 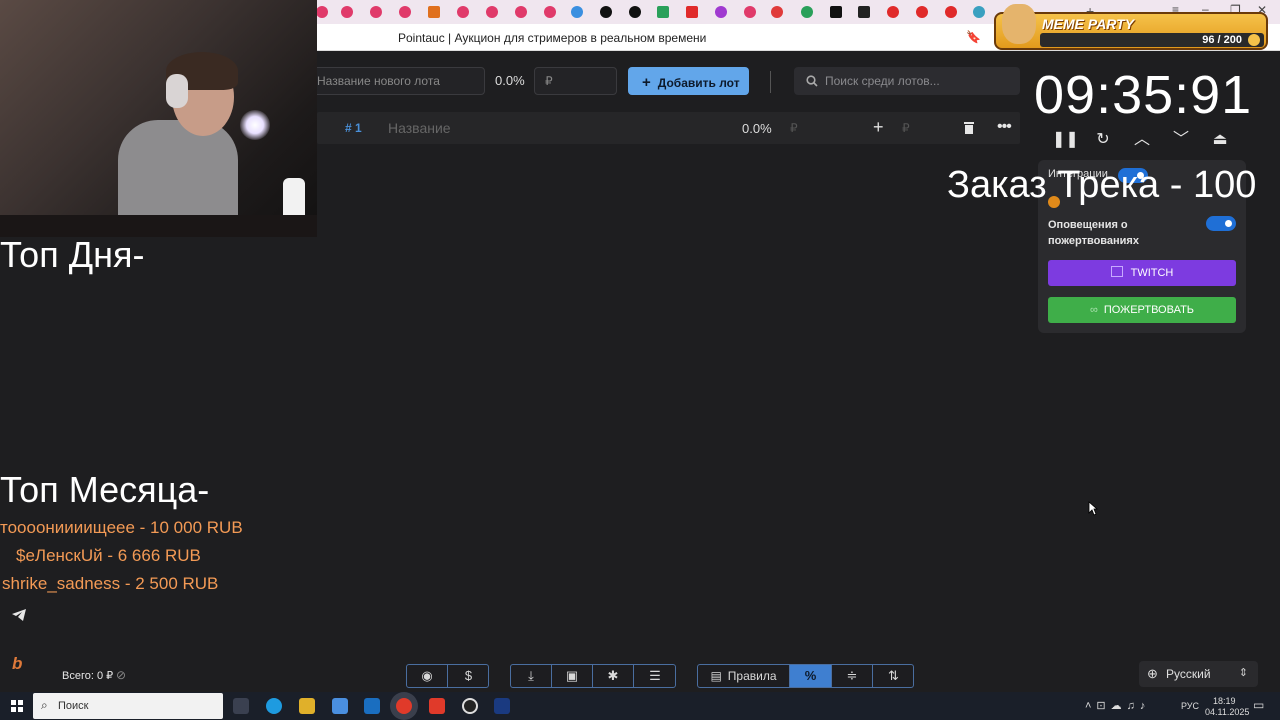 I want to click on twitch-button: TWITCH, so click(x=1142, y=273).